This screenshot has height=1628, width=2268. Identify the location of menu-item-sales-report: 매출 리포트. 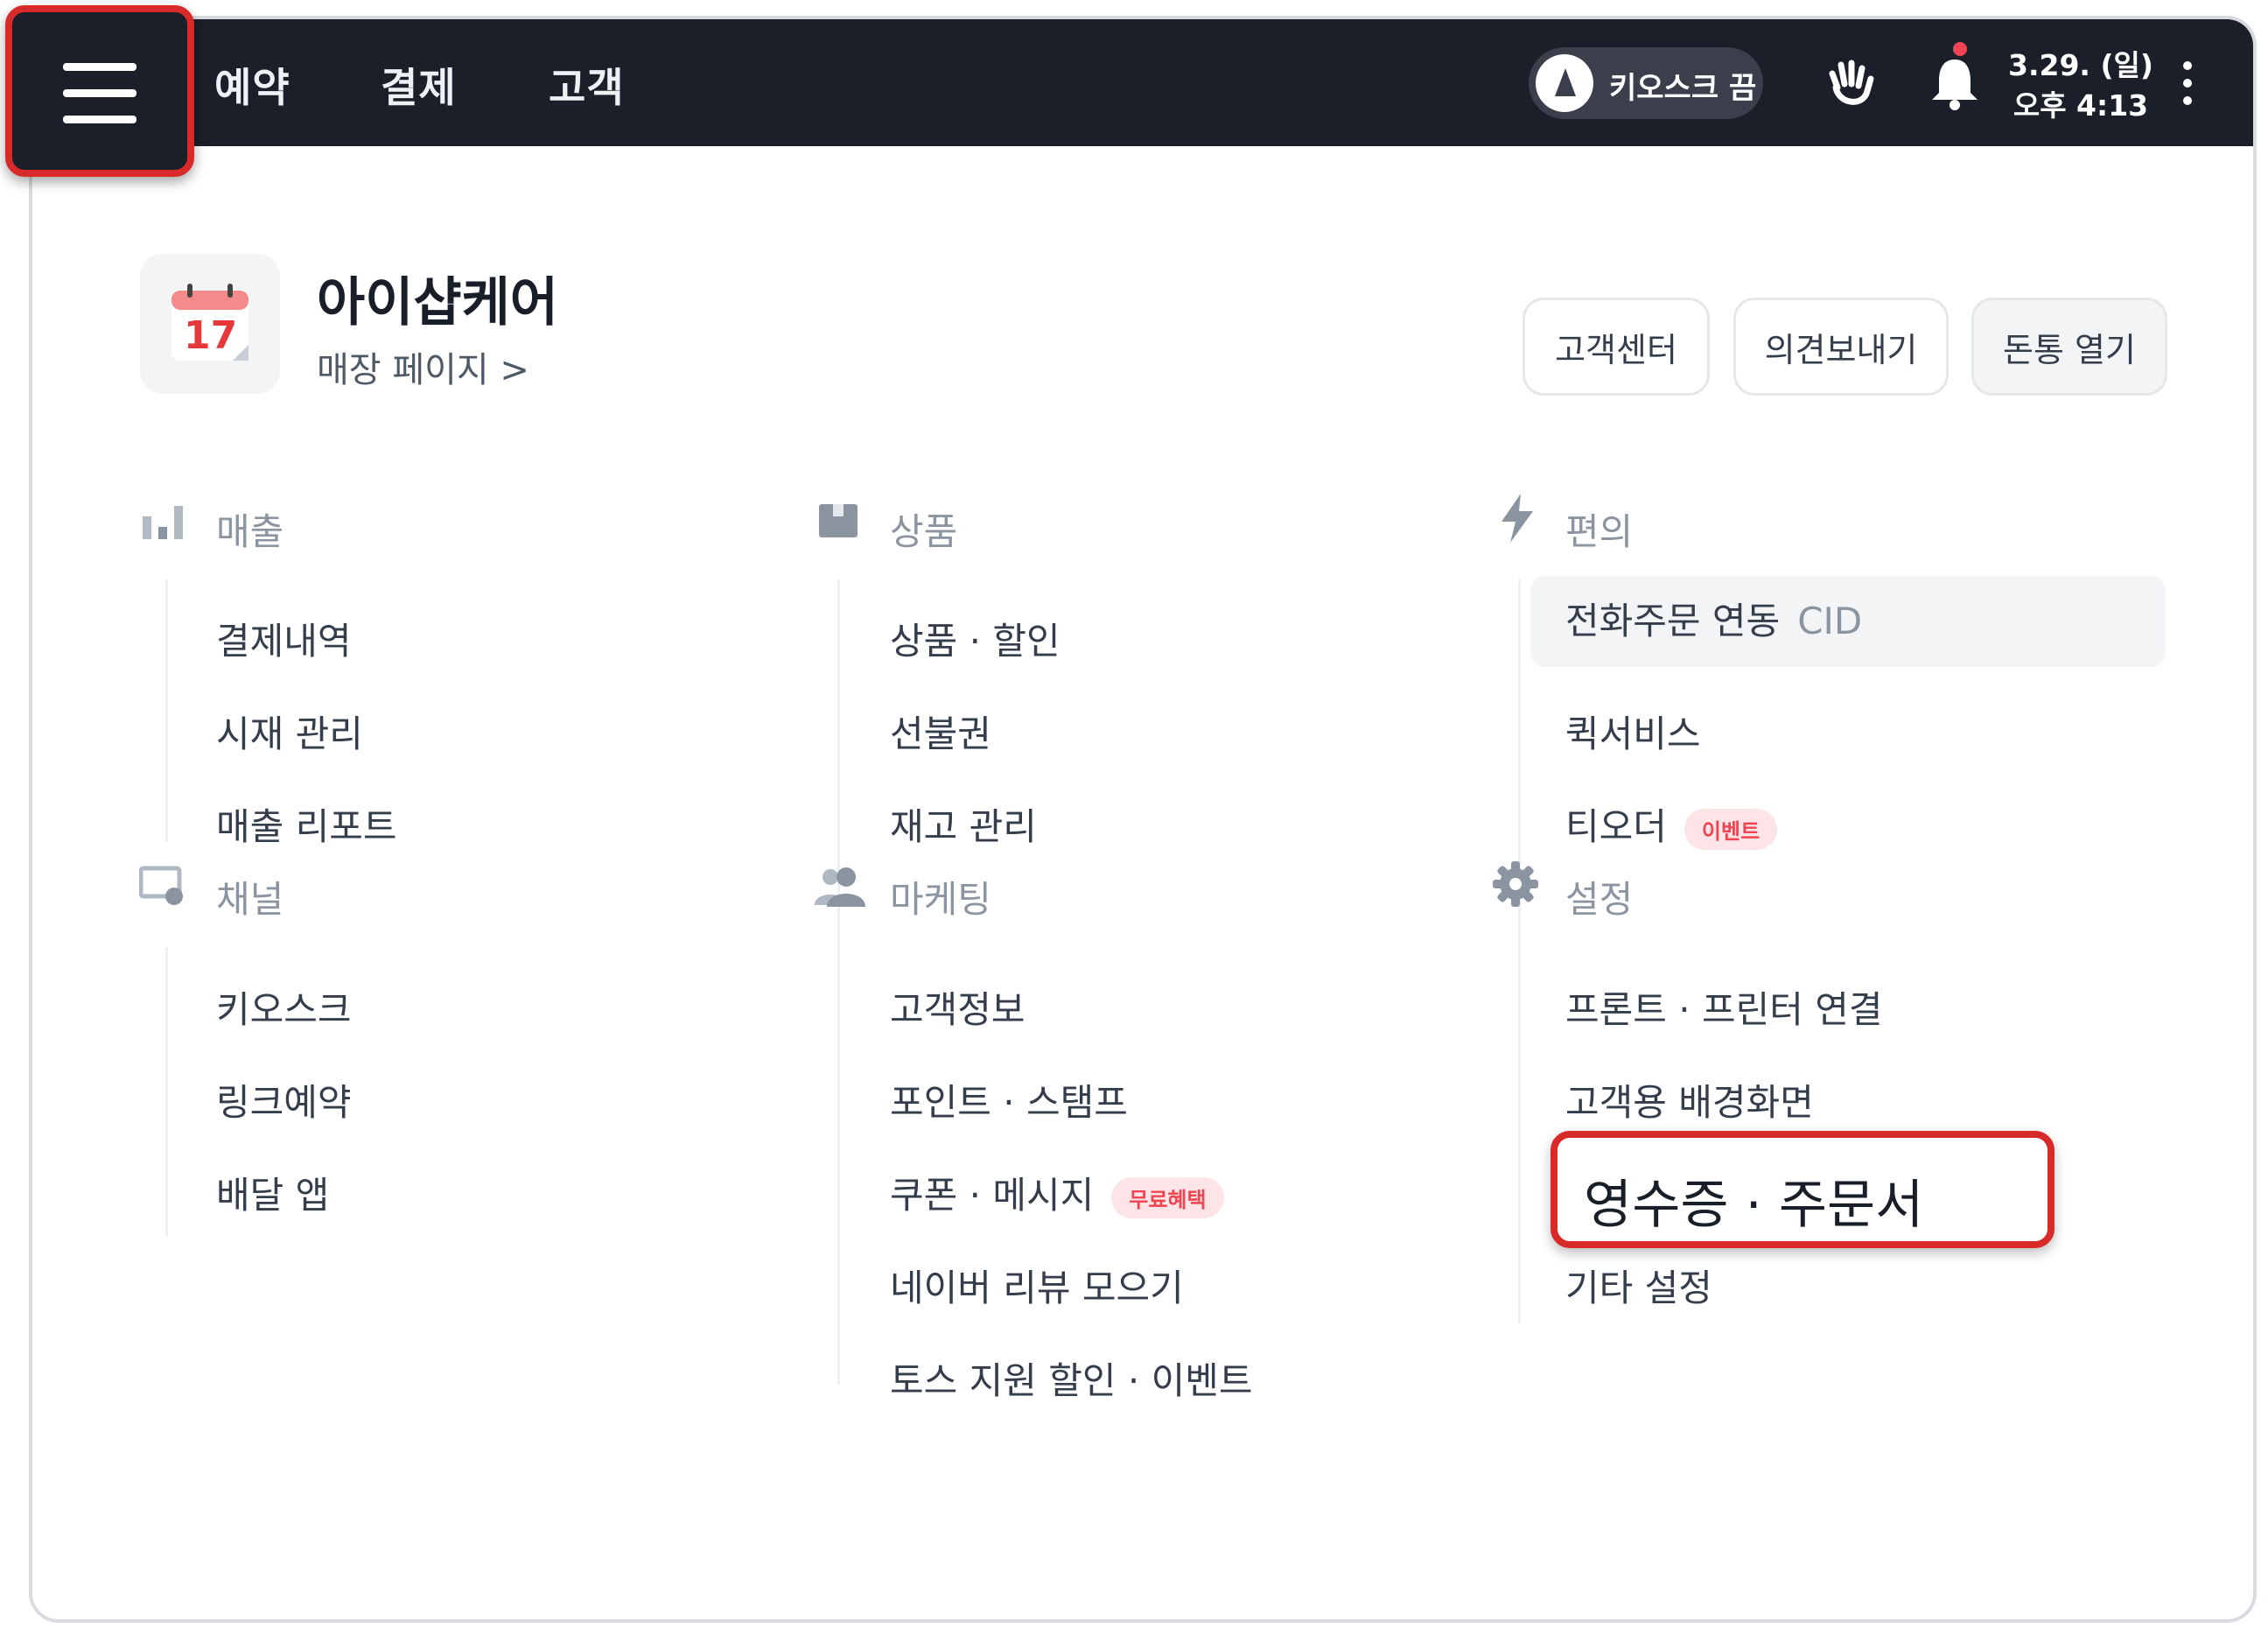
(306, 824).